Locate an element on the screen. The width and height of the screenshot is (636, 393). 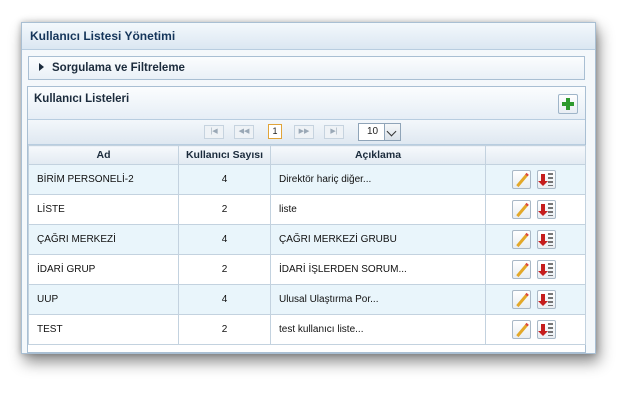
column-header-description: Açıklama is located at coordinates (378, 155).